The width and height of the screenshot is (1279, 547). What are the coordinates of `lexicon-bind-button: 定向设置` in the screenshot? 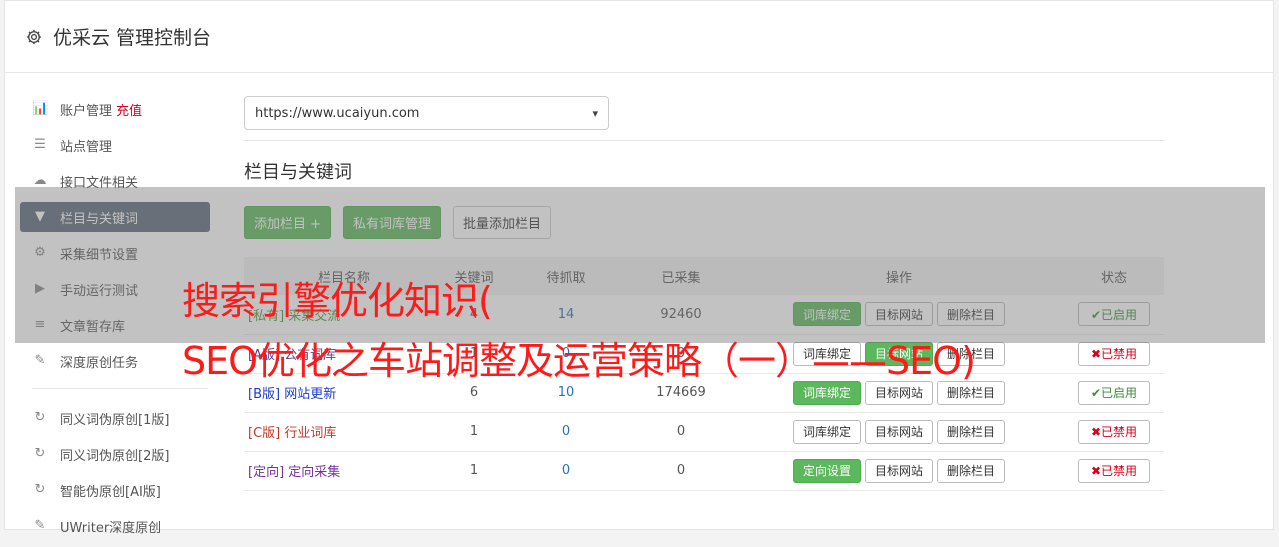 It's located at (826, 470).